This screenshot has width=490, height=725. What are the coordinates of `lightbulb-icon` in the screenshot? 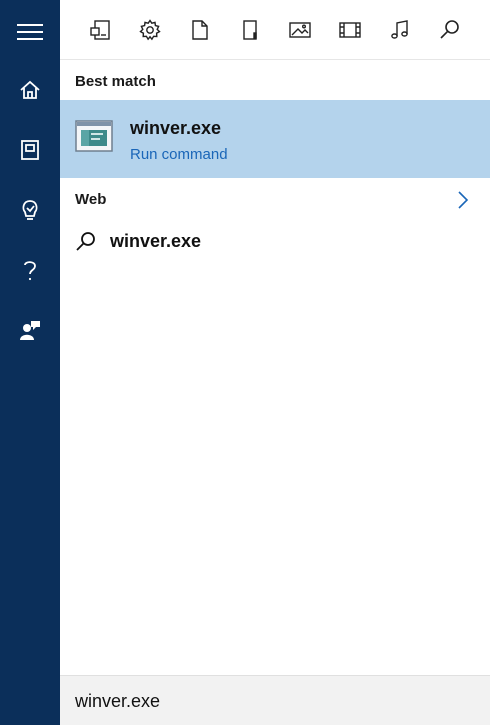 It's located at (30, 210).